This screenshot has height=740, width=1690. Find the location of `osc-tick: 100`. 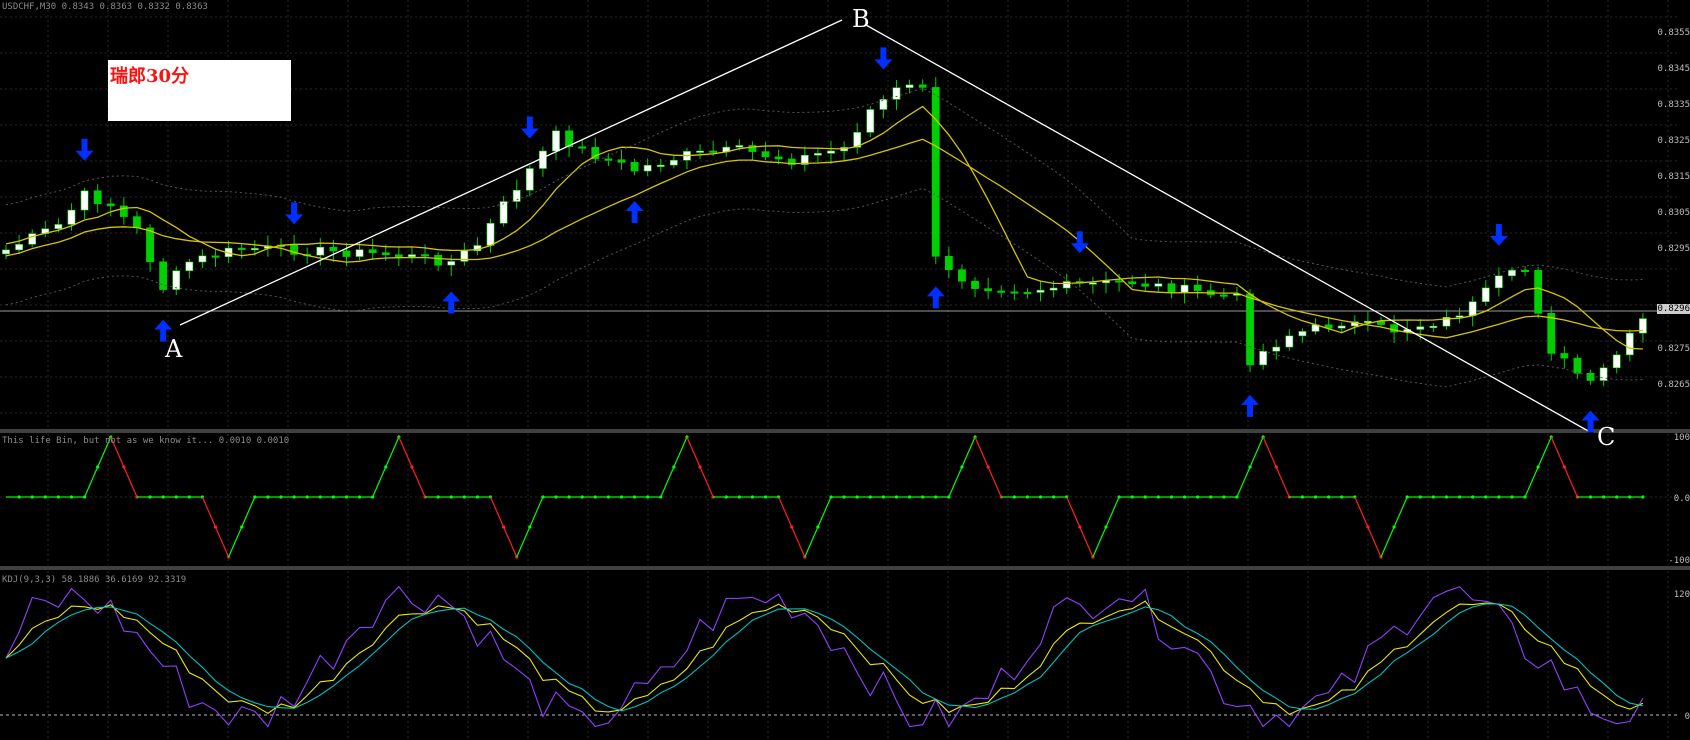

osc-tick: 100 is located at coordinates (1681, 438).